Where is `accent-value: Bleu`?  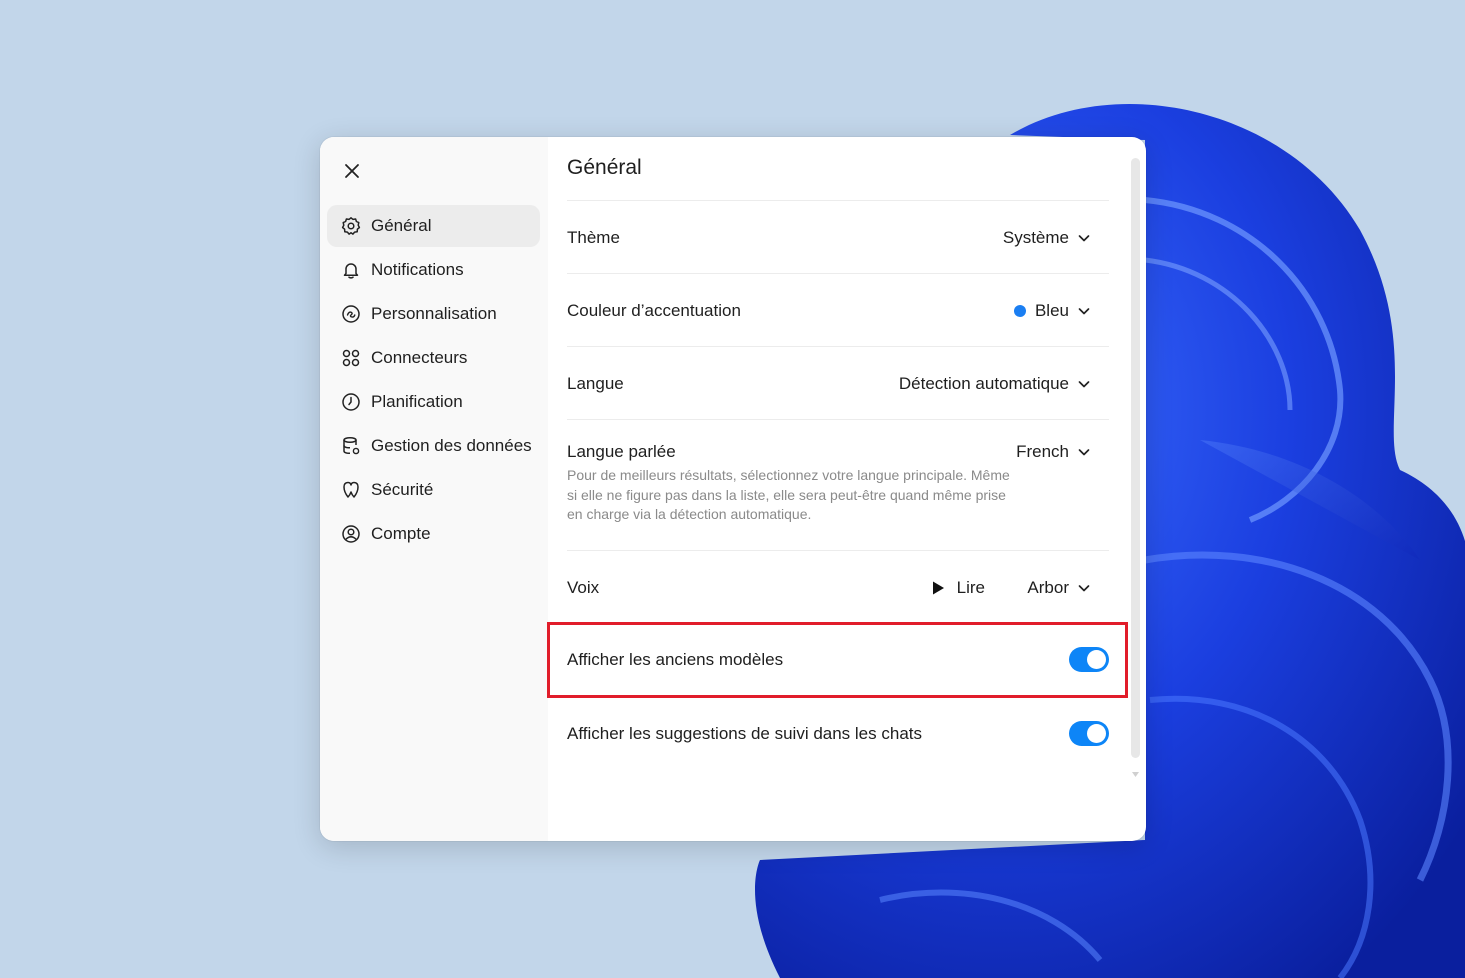 accent-value: Bleu is located at coordinates (1051, 310).